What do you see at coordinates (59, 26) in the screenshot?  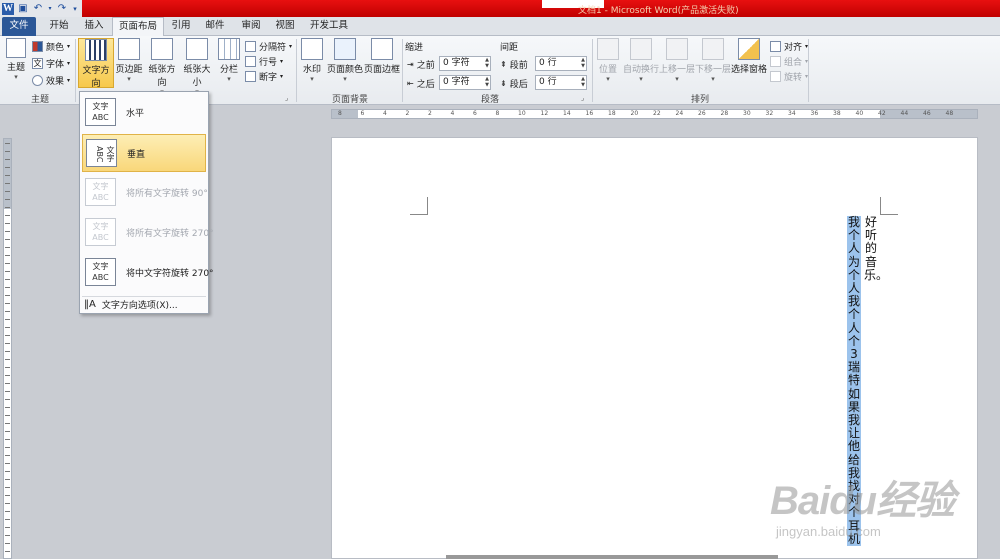 I see `tab-home: 开始` at bounding box center [59, 26].